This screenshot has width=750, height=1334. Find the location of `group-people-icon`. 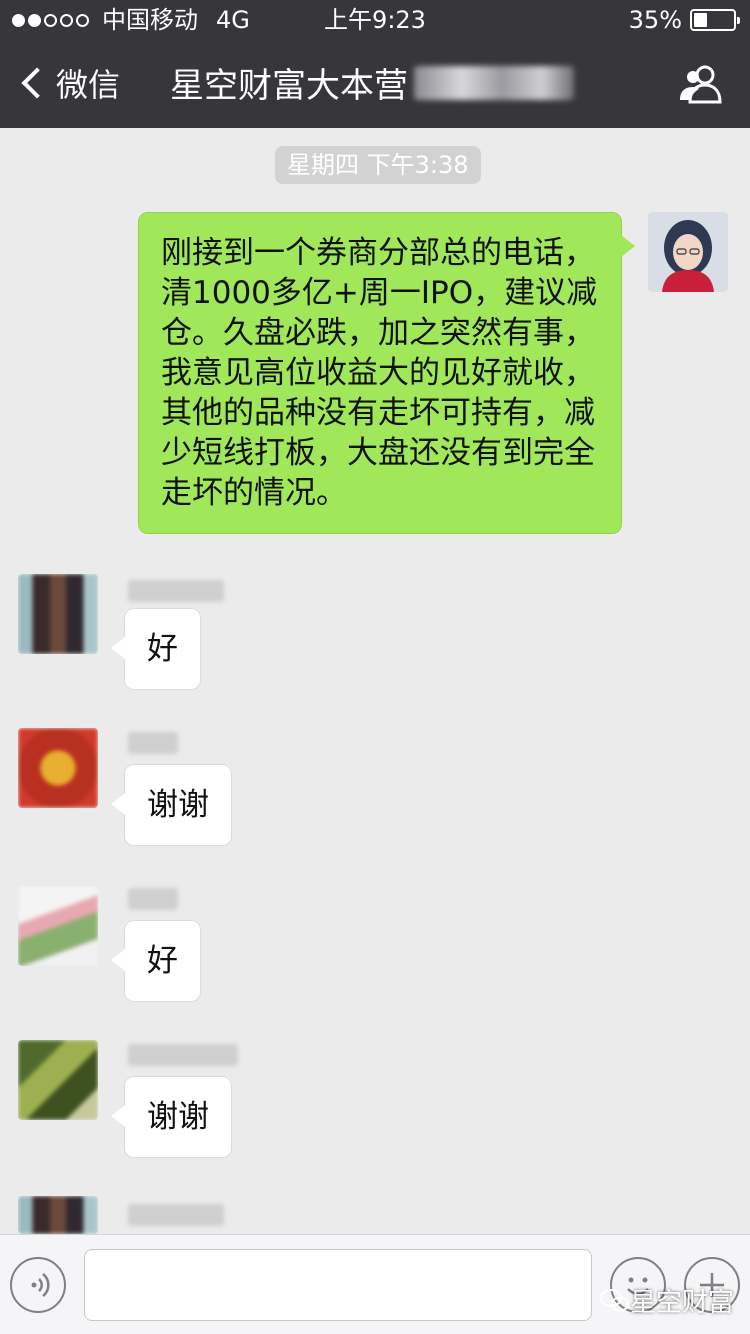

group-people-icon is located at coordinates (701, 84).